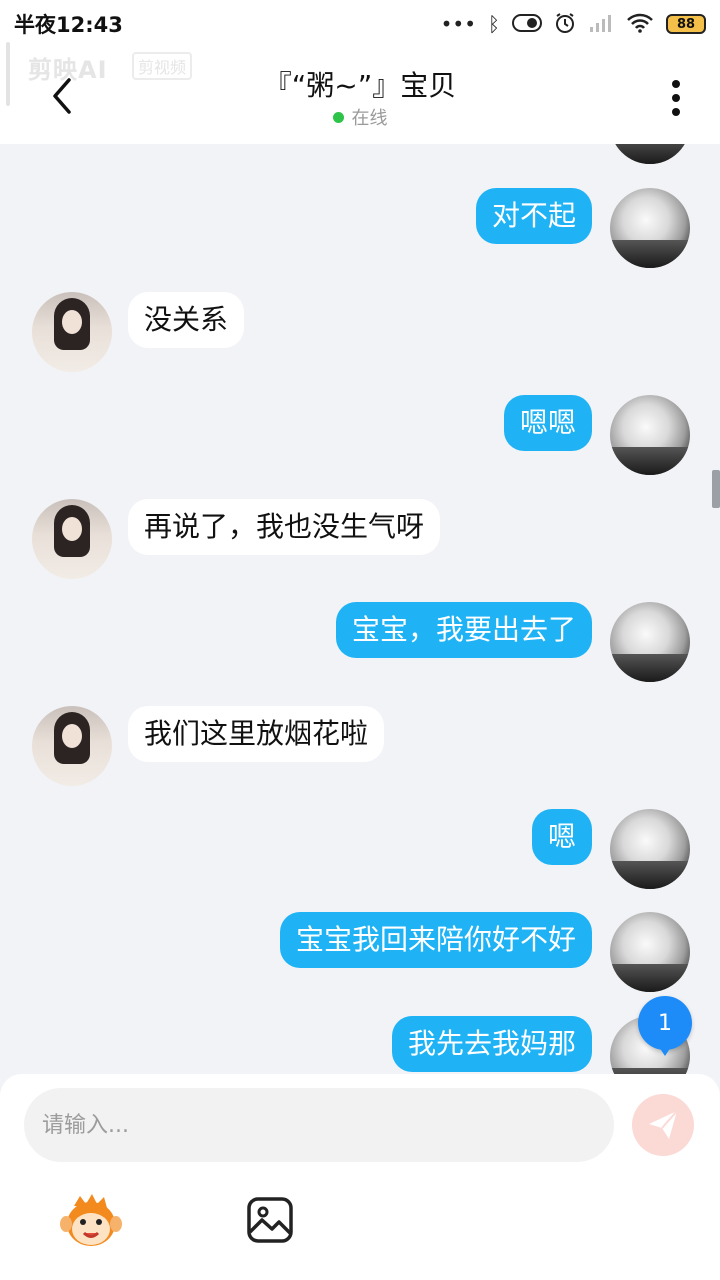  What do you see at coordinates (338, 117) in the screenshot?
I see `online-dot-icon` at bounding box center [338, 117].